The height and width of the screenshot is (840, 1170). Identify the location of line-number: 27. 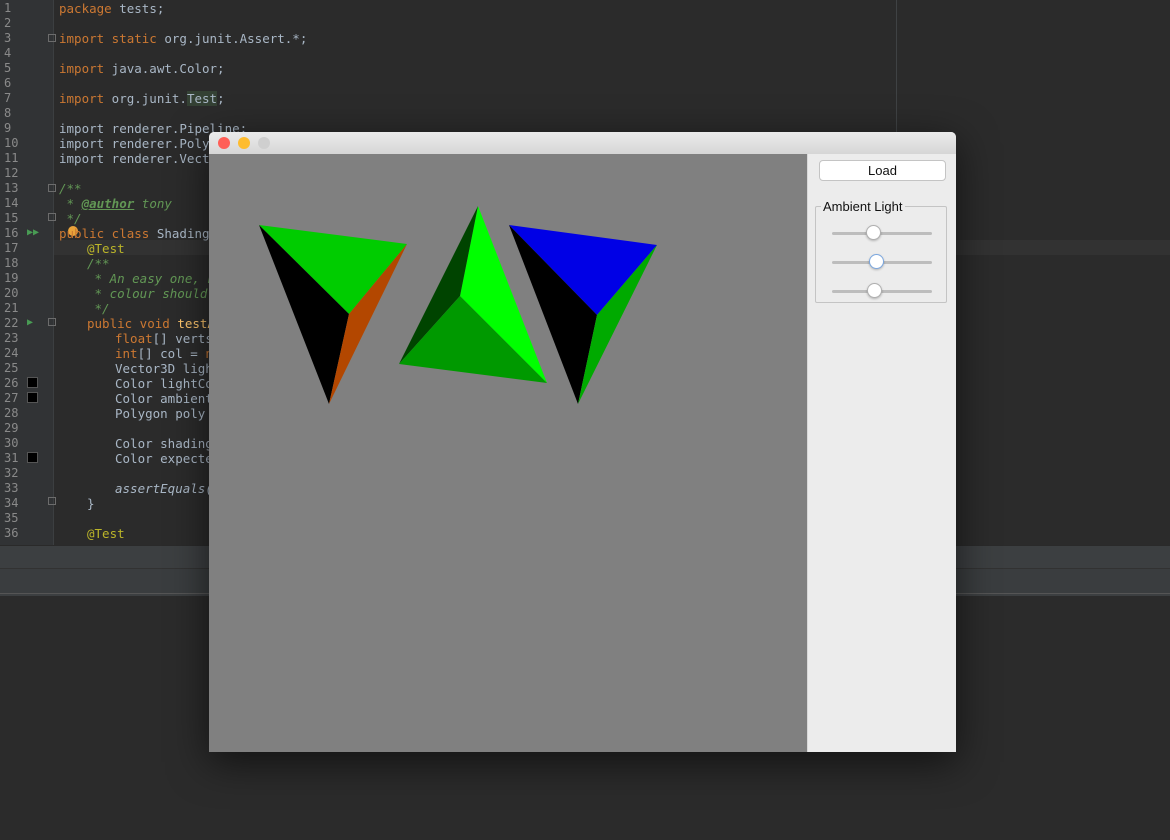
(11, 398).